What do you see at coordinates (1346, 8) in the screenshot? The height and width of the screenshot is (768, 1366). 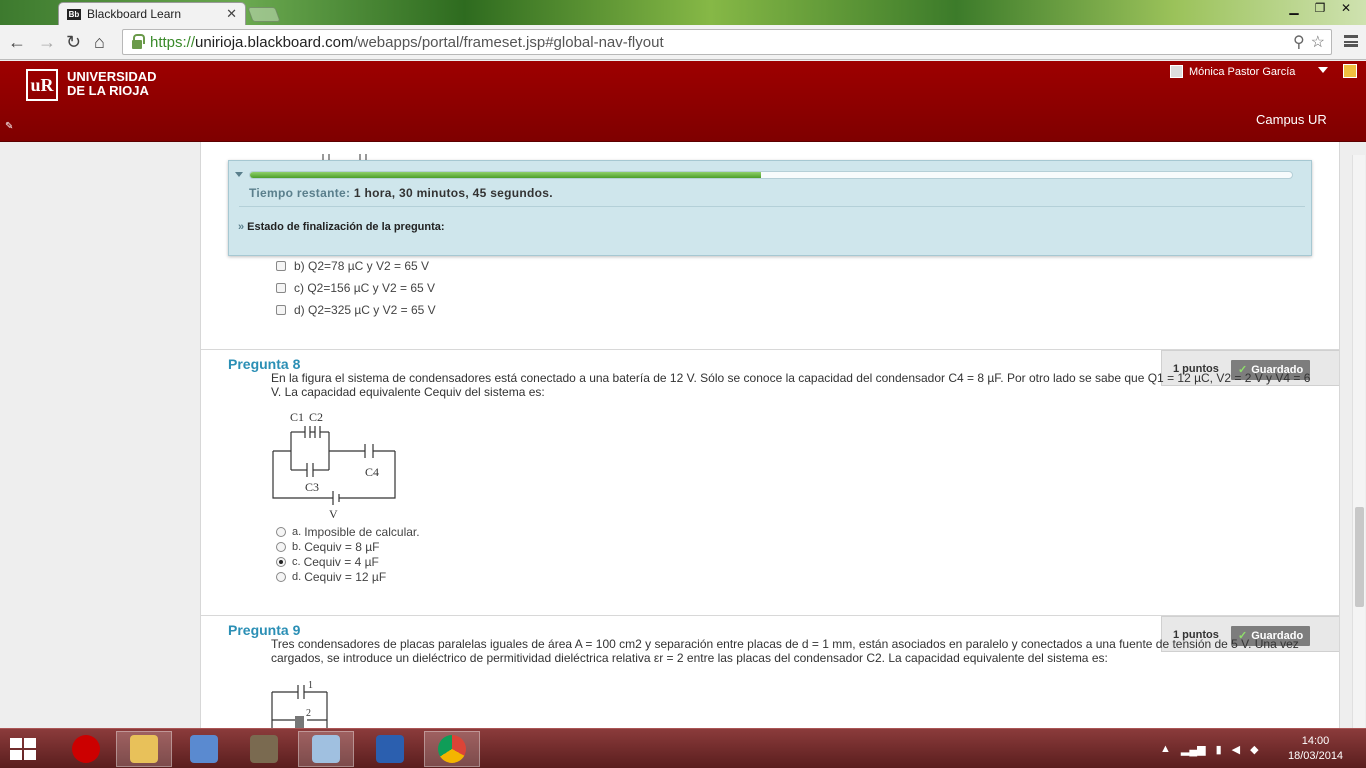 I see `close-window-icon: ✕` at bounding box center [1346, 8].